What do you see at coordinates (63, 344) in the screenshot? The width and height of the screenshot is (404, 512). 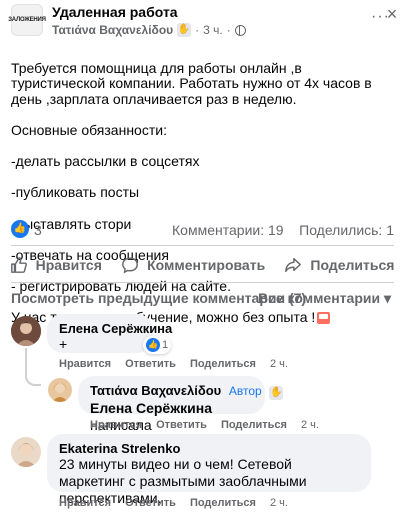 I see `comment-text: +` at bounding box center [63, 344].